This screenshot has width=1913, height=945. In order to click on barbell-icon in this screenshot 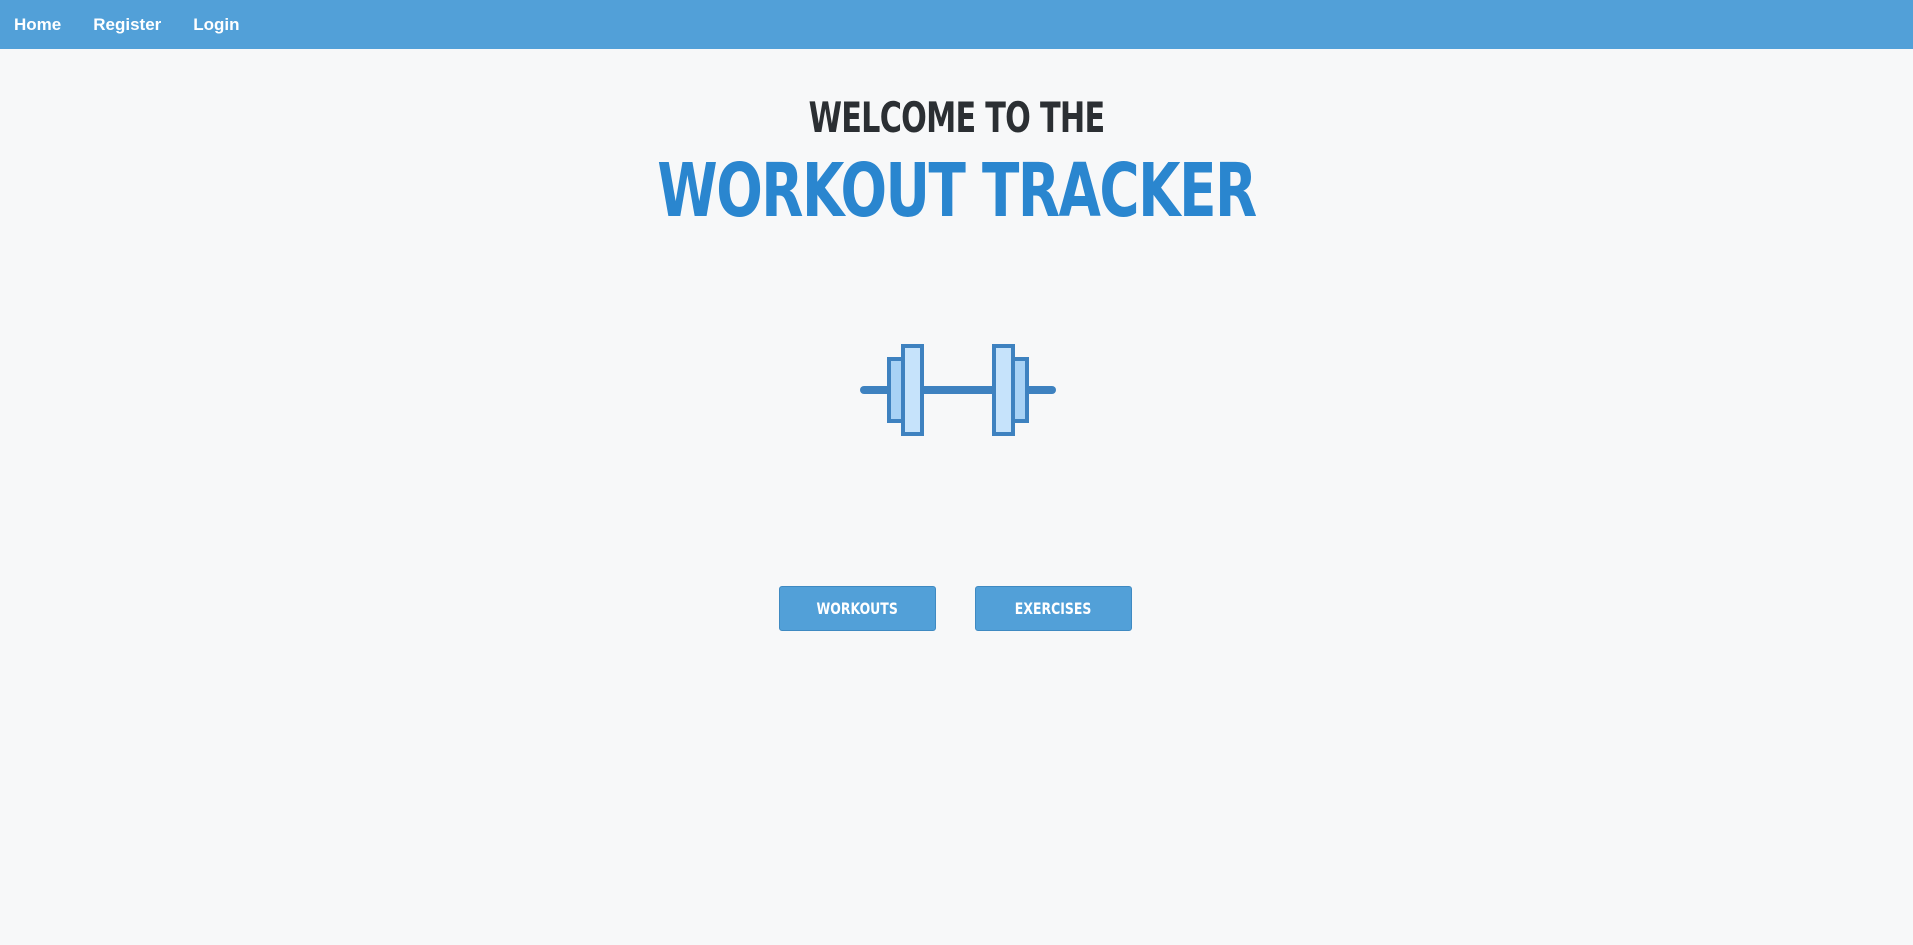, I will do `click(958, 390)`.